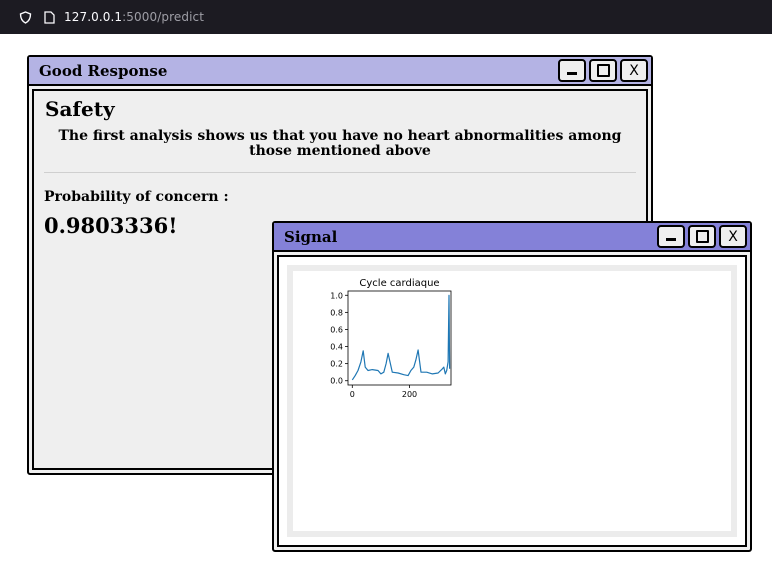 The image size is (772, 567). What do you see at coordinates (336, 312) in the screenshot?
I see `y-tick-label: 0.8` at bounding box center [336, 312].